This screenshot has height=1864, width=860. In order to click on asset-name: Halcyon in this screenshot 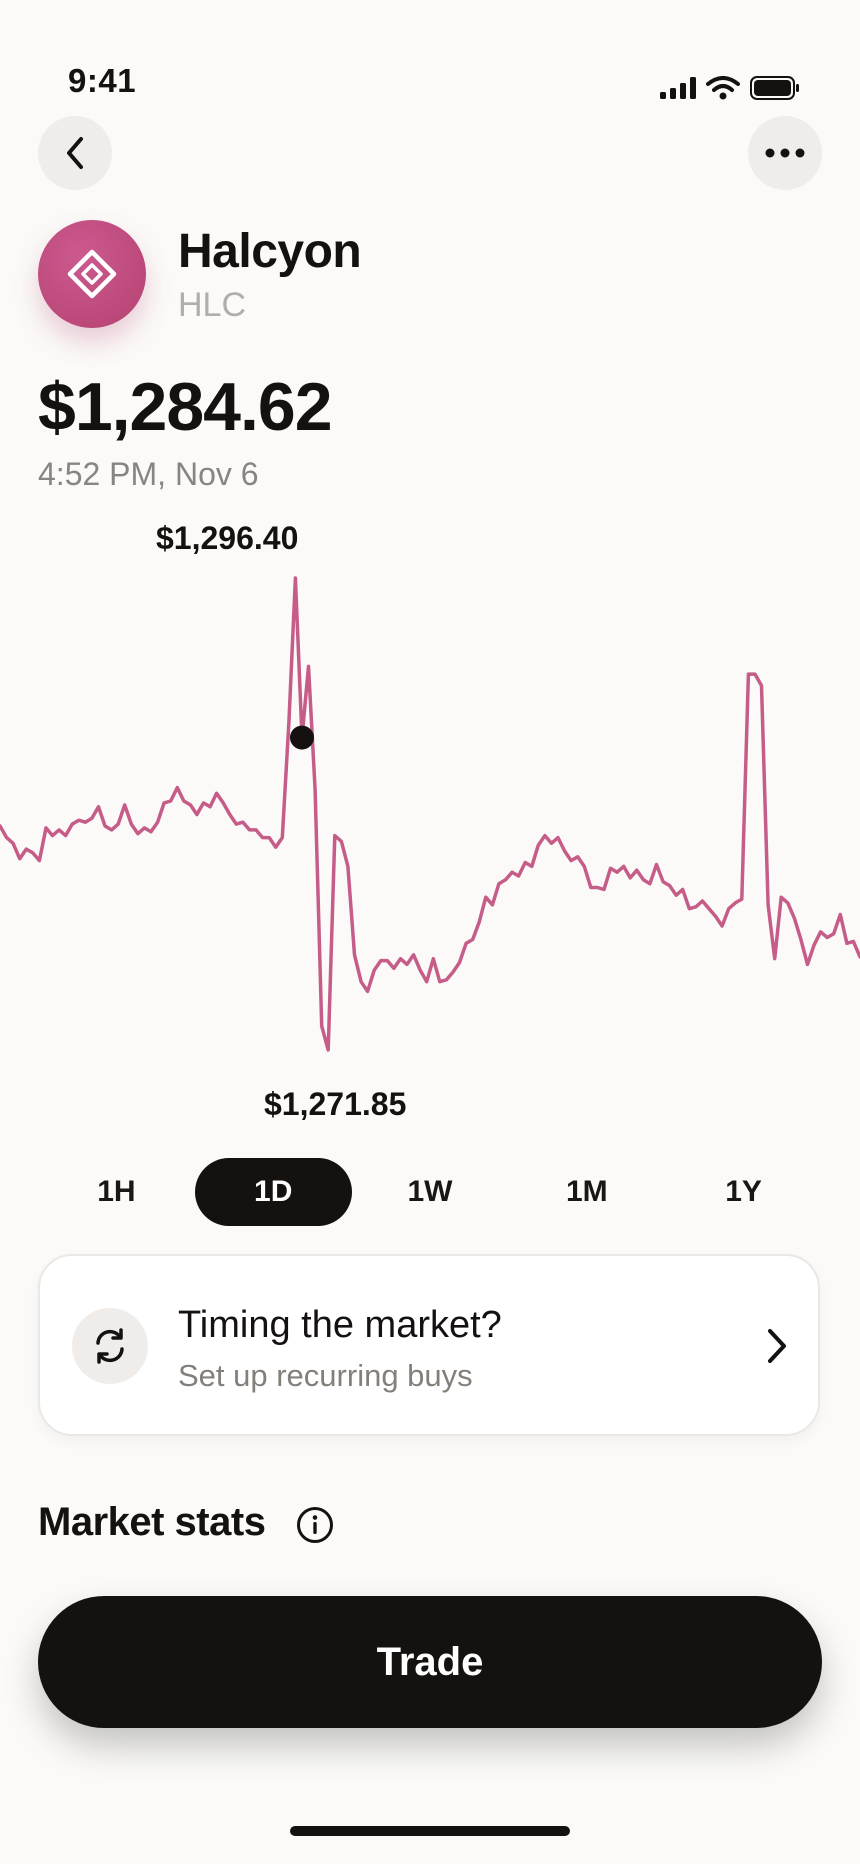, I will do `click(270, 251)`.